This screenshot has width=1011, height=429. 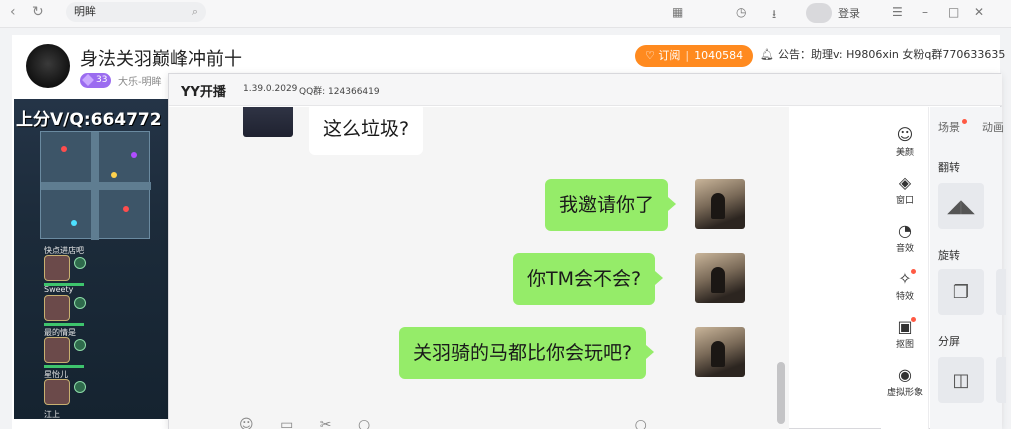 What do you see at coordinates (904, 393) in the screenshot?
I see `side-item-label: 虚拟形象` at bounding box center [904, 393].